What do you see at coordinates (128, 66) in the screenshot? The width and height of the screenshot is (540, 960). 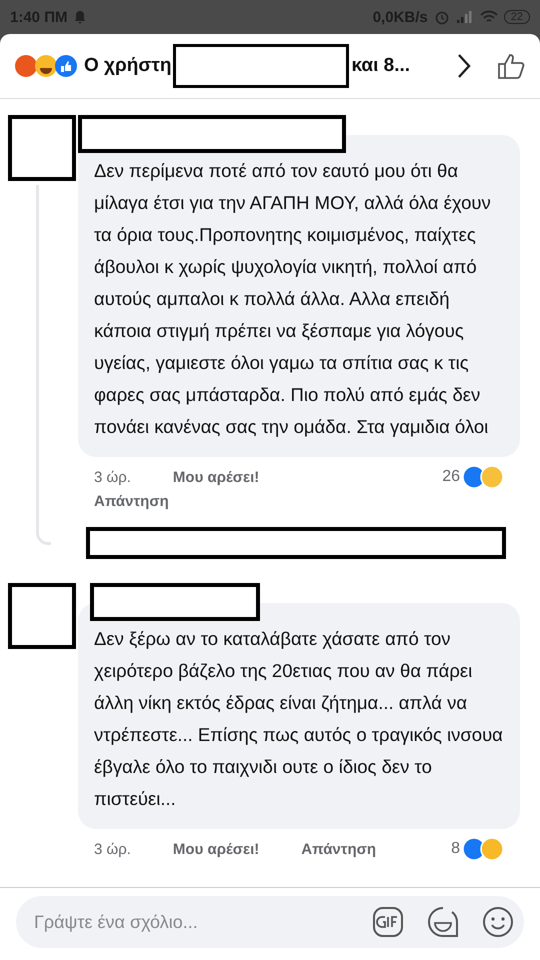 I see `post-title: Ο χρήστη` at bounding box center [128, 66].